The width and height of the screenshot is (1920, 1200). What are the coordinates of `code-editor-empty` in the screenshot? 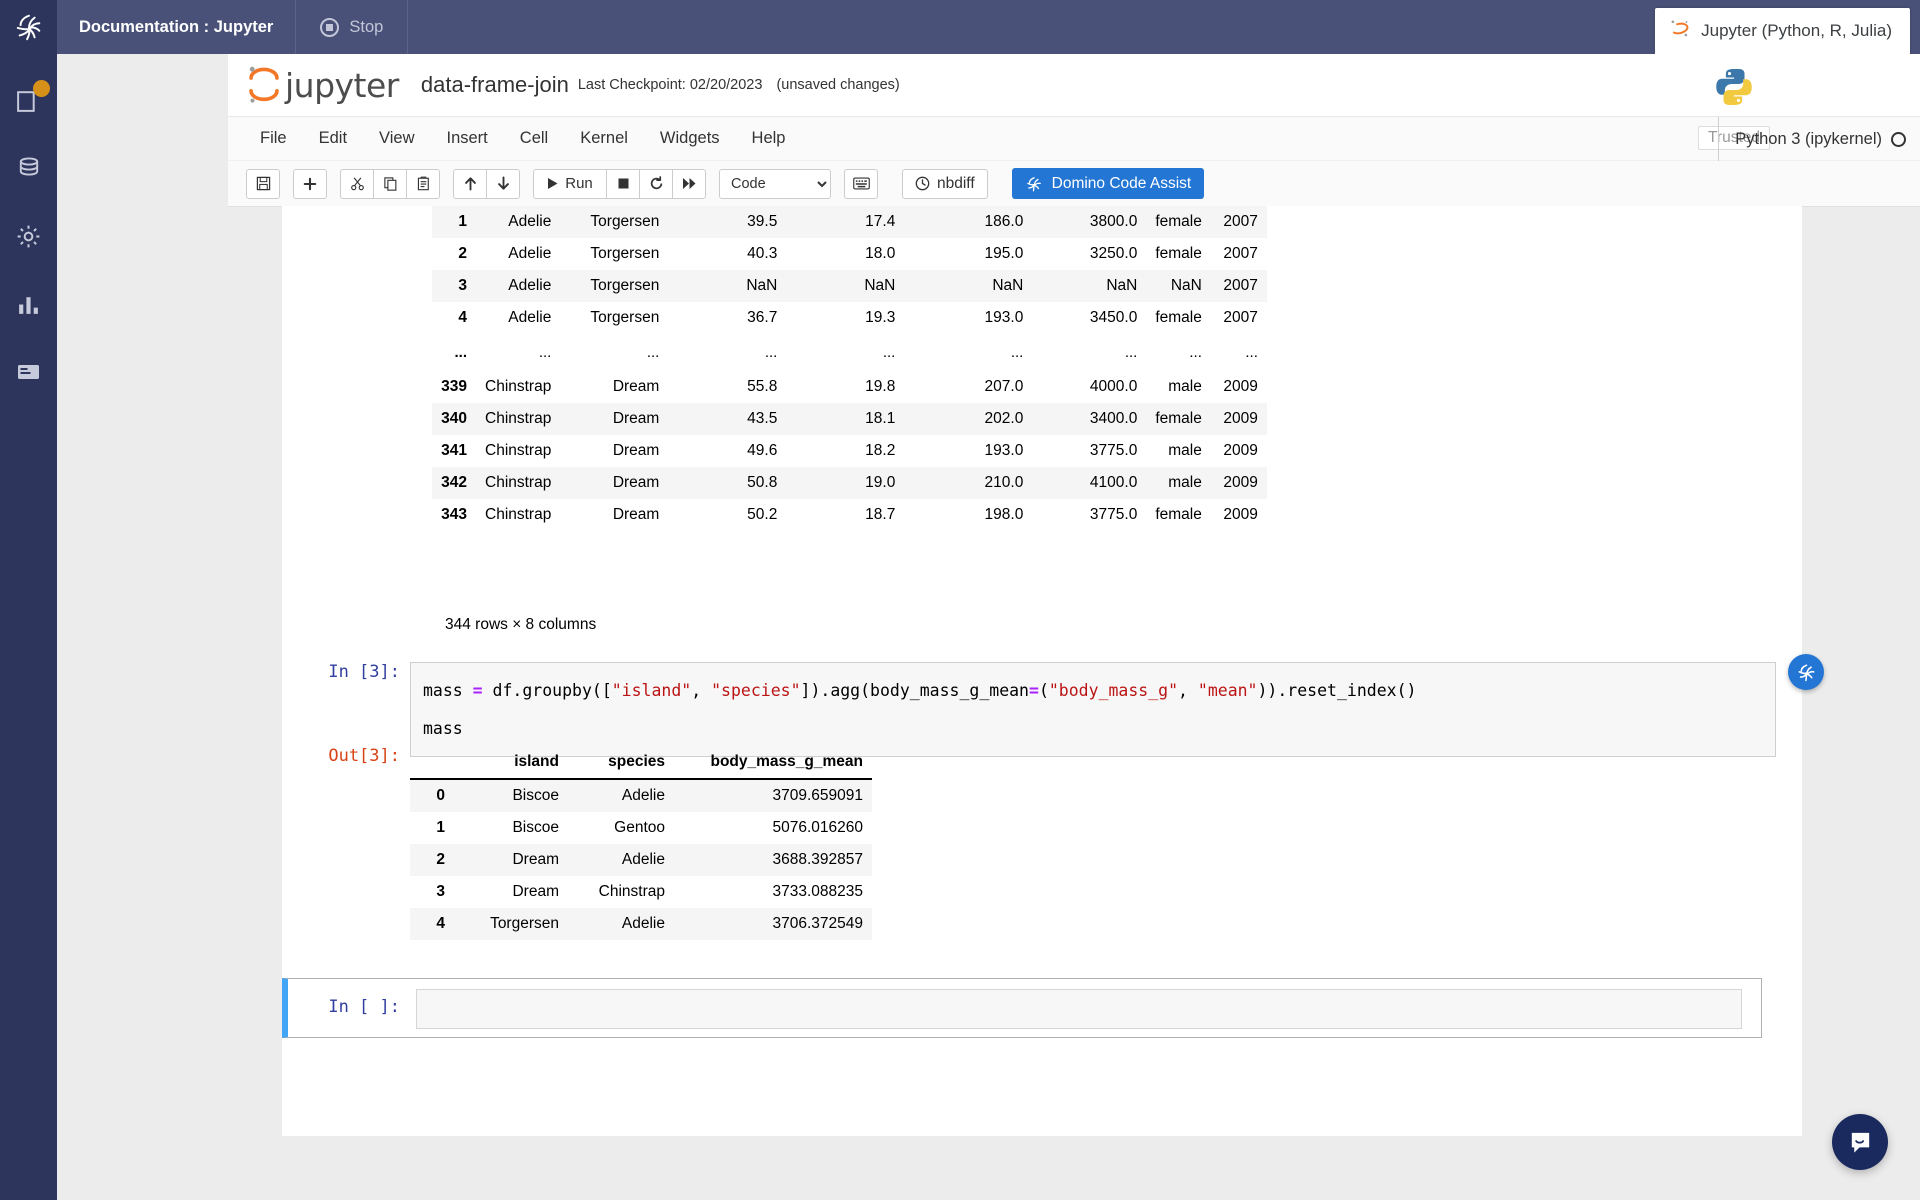 It's located at (1079, 1009).